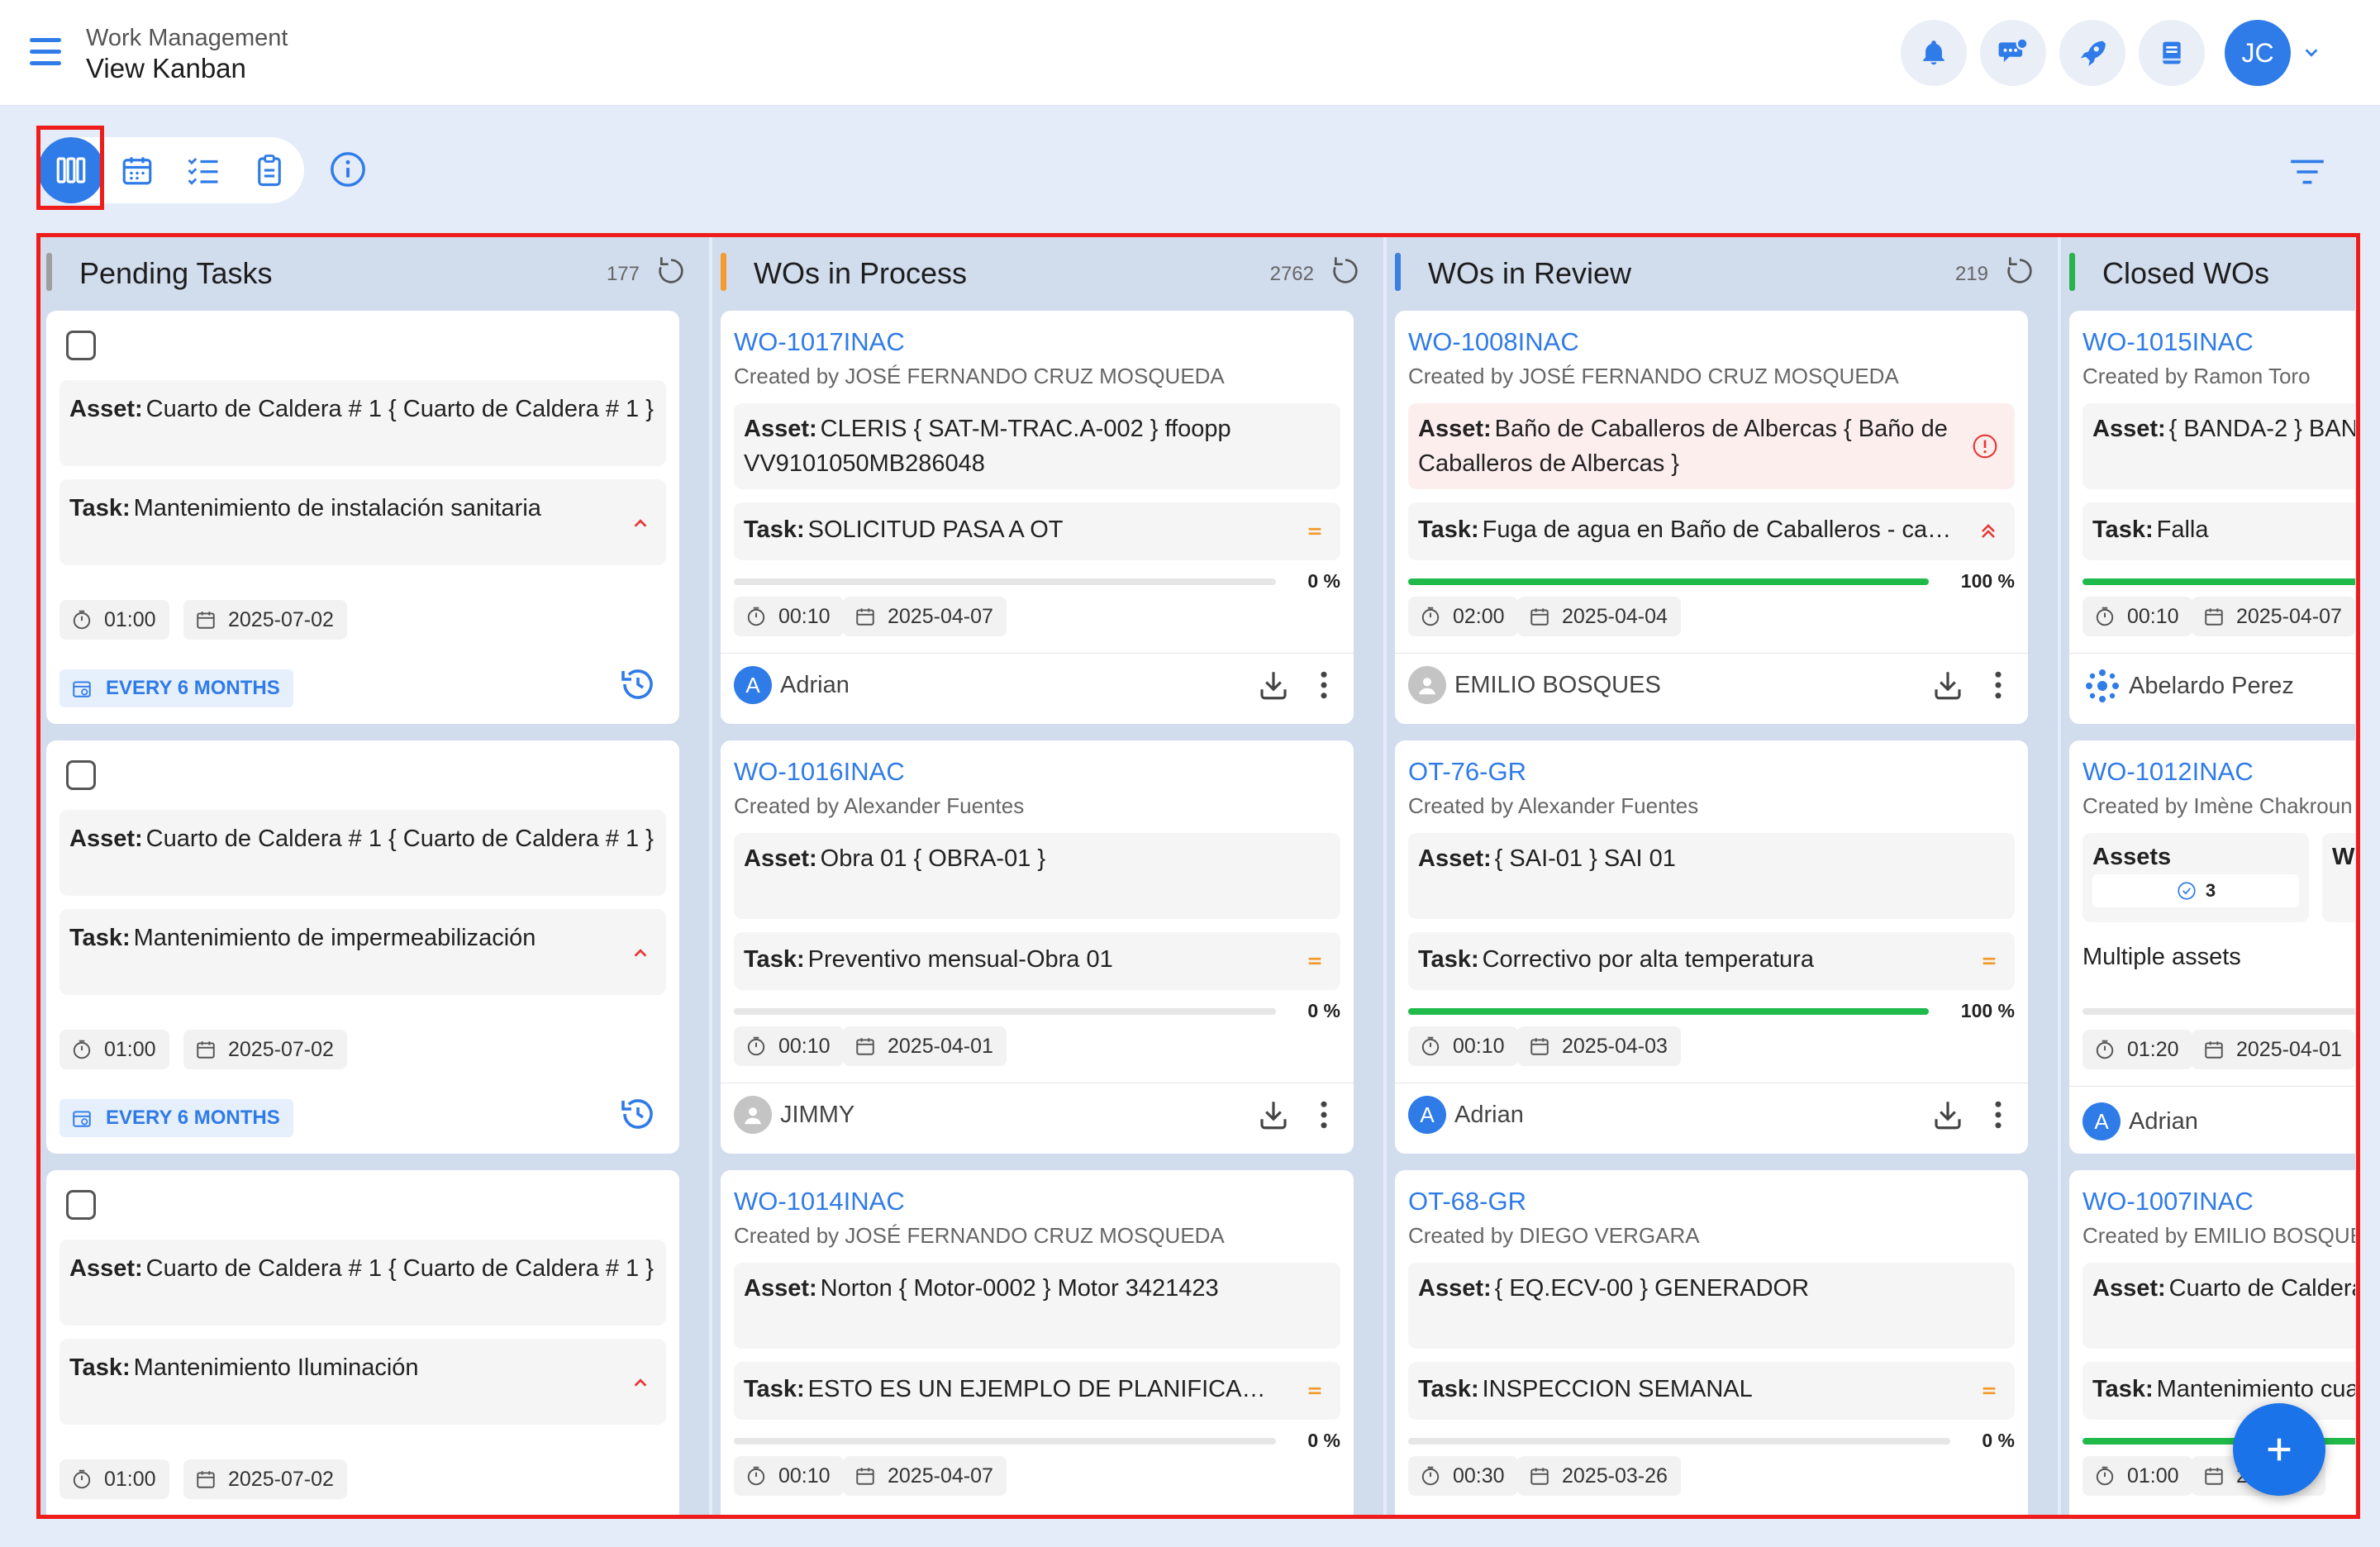 This screenshot has height=1547, width=2380. Describe the element at coordinates (2137, 1049) in the screenshot. I see `time-chip: 01:20` at that location.